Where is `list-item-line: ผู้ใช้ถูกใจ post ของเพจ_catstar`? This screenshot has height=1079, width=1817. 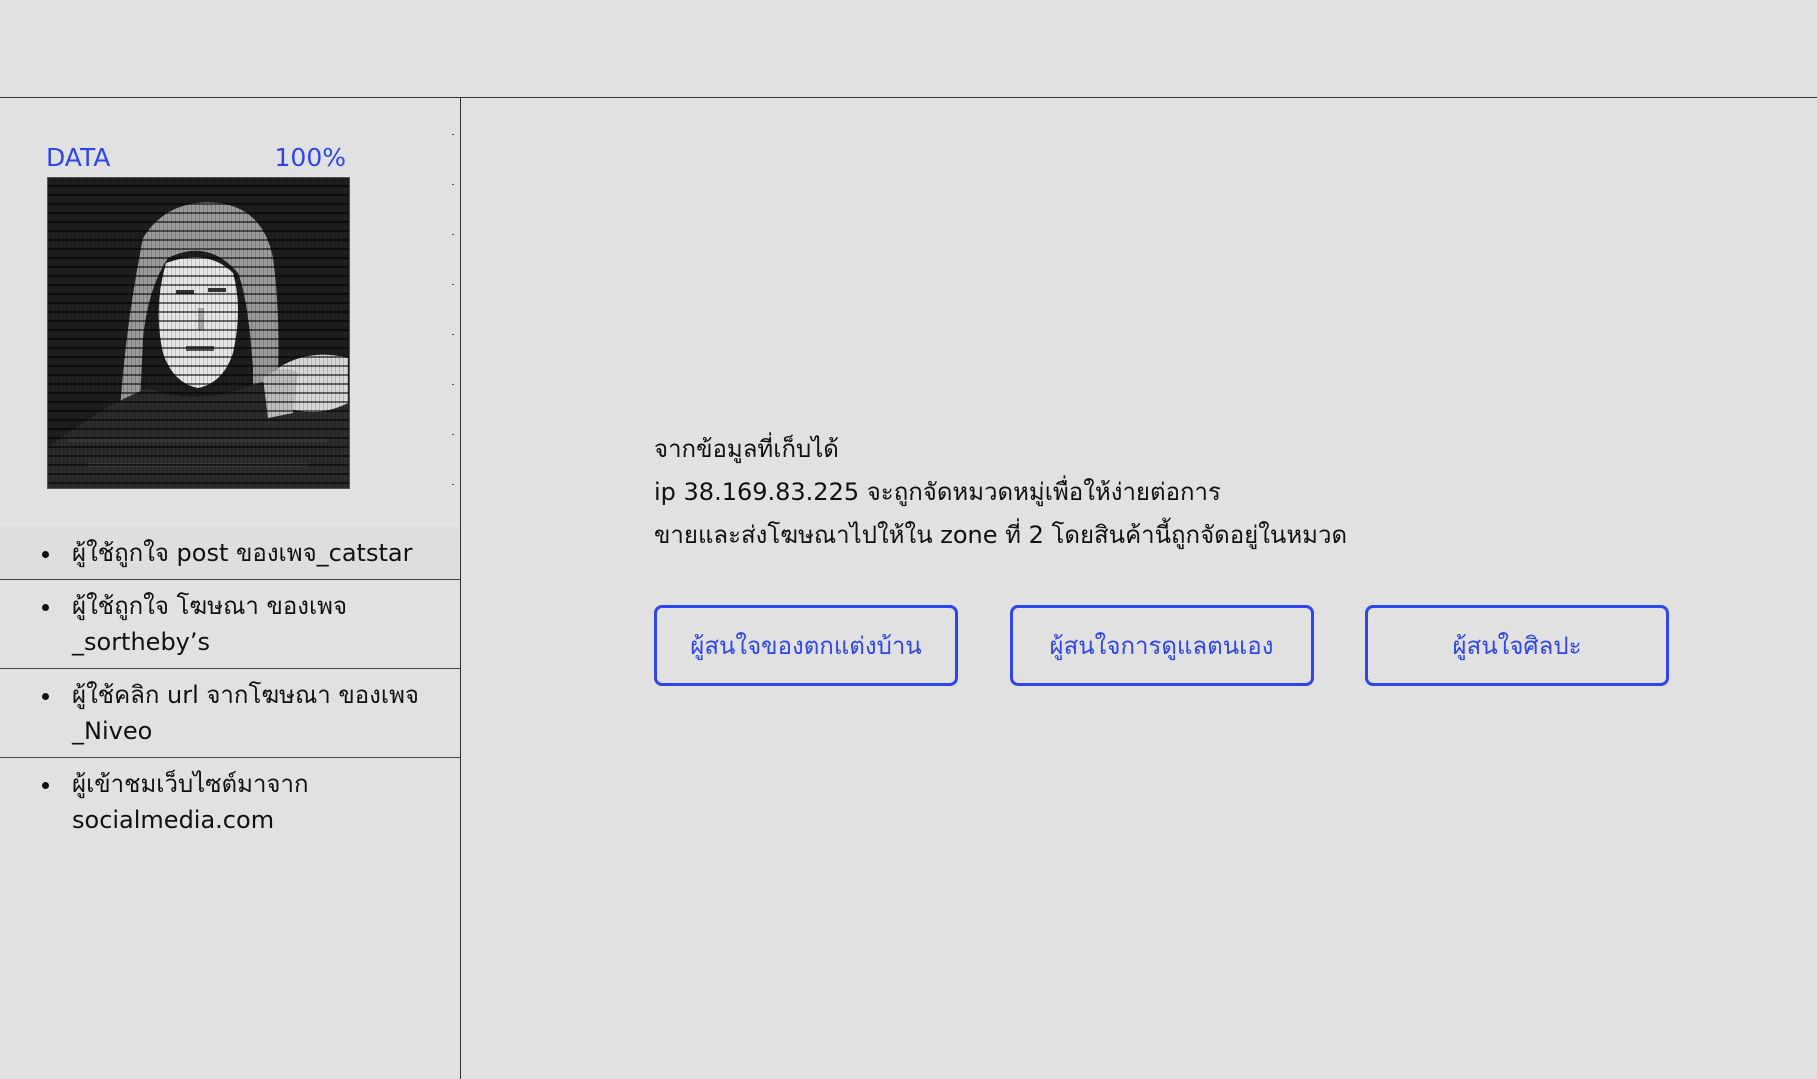 list-item-line: ผู้ใช้ถูกใจ post ของเพจ_catstar is located at coordinates (242, 553).